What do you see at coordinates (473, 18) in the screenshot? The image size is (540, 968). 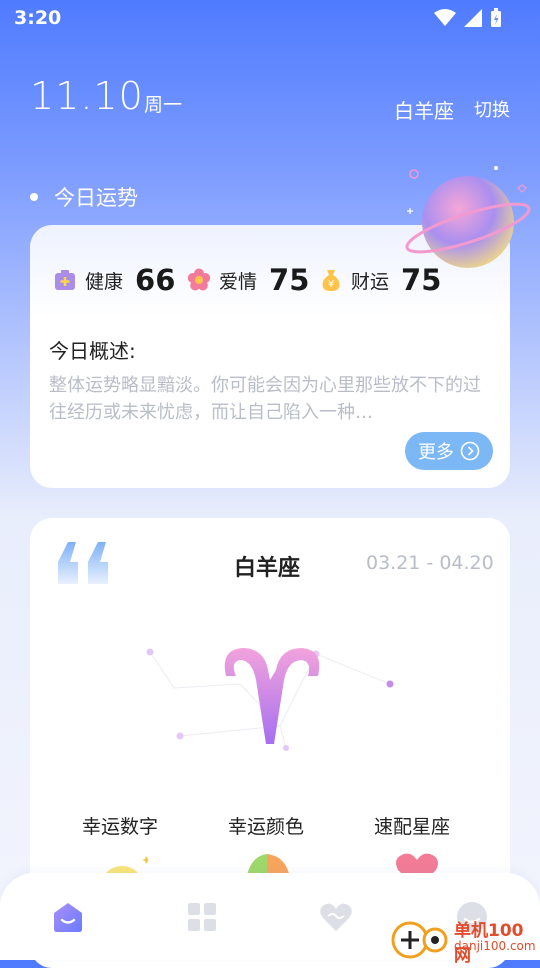 I see `signal-icon` at bounding box center [473, 18].